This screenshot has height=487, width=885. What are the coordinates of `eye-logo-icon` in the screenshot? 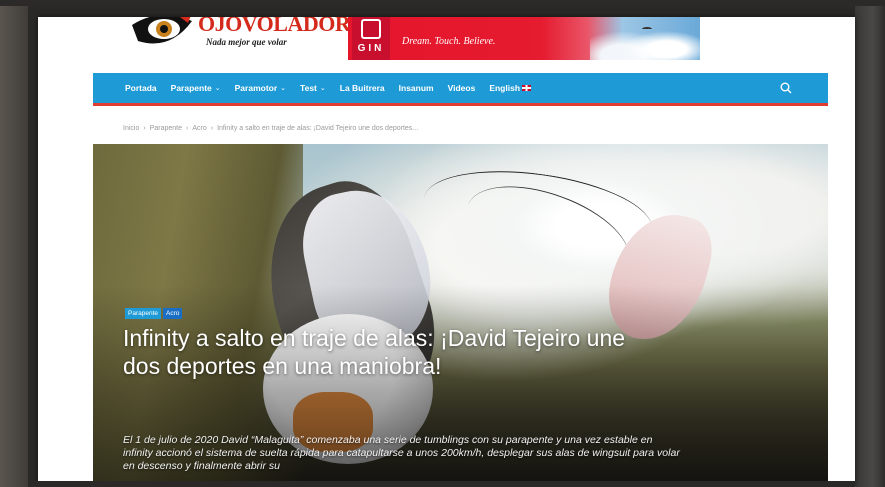 It's located at (162, 30).